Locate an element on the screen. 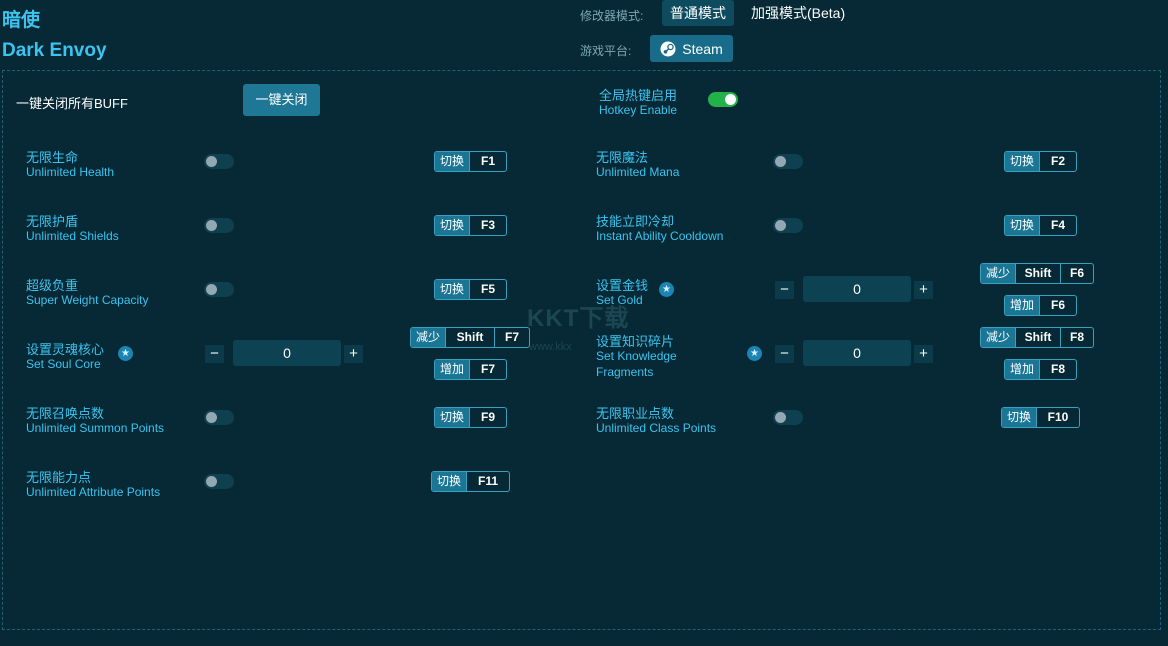 This screenshot has width=1168, height=646. knowledge-decrease-button: − is located at coordinates (784, 354).